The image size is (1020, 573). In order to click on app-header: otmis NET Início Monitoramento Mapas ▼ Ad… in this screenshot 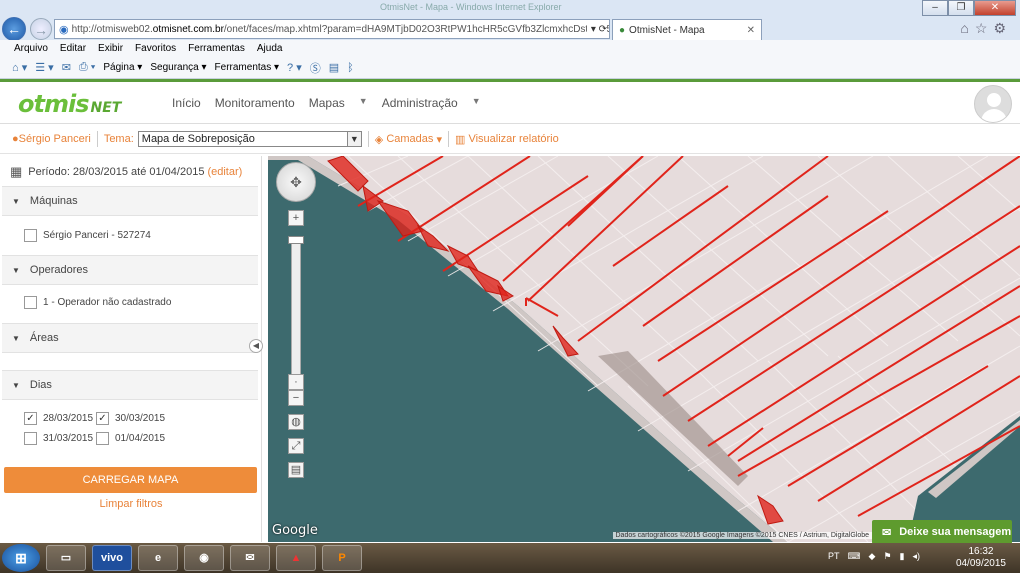, I will do `click(510, 103)`.